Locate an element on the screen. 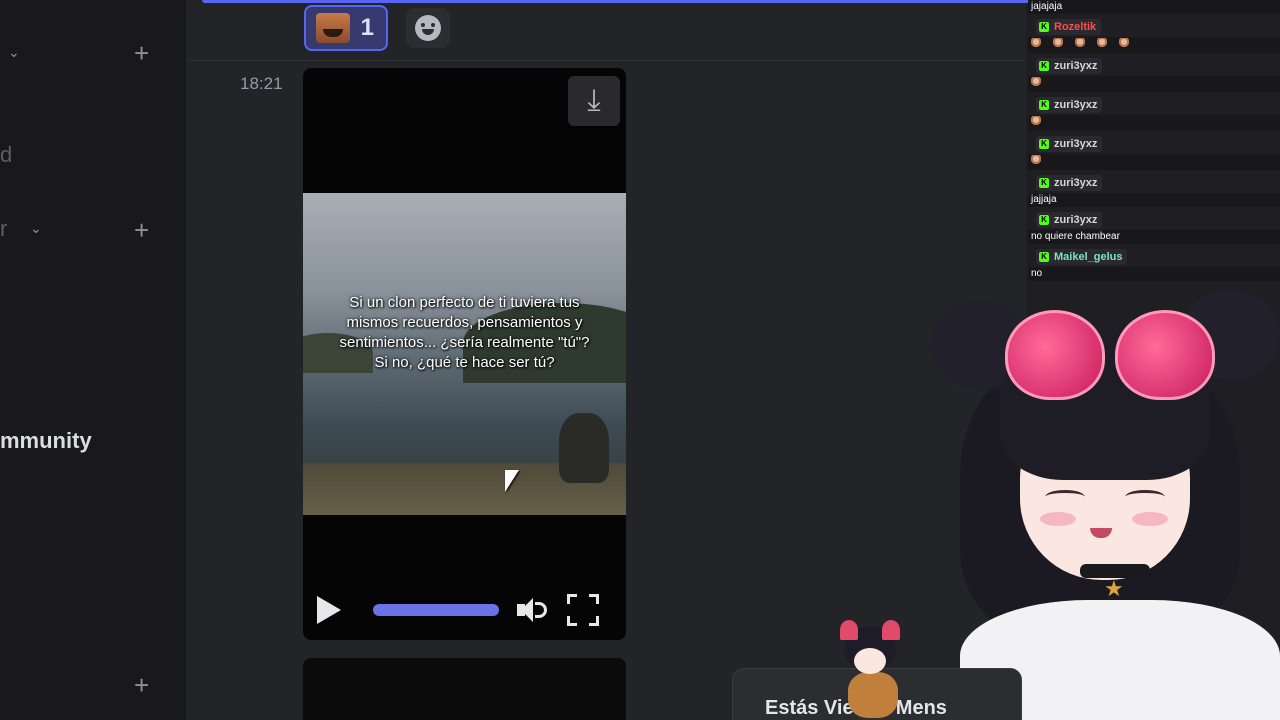 The image size is (1280, 720). highlight-bar is located at coordinates (617, 1).